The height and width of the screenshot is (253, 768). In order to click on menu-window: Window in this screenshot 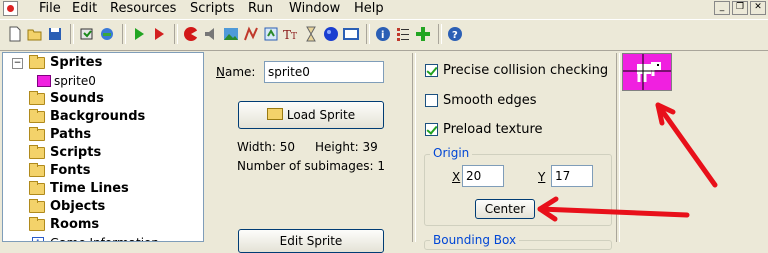, I will do `click(314, 9)`.